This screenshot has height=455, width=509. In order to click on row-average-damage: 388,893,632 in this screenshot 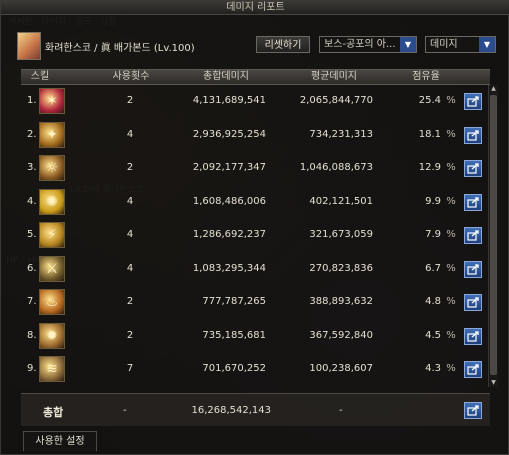, I will do `click(341, 301)`.